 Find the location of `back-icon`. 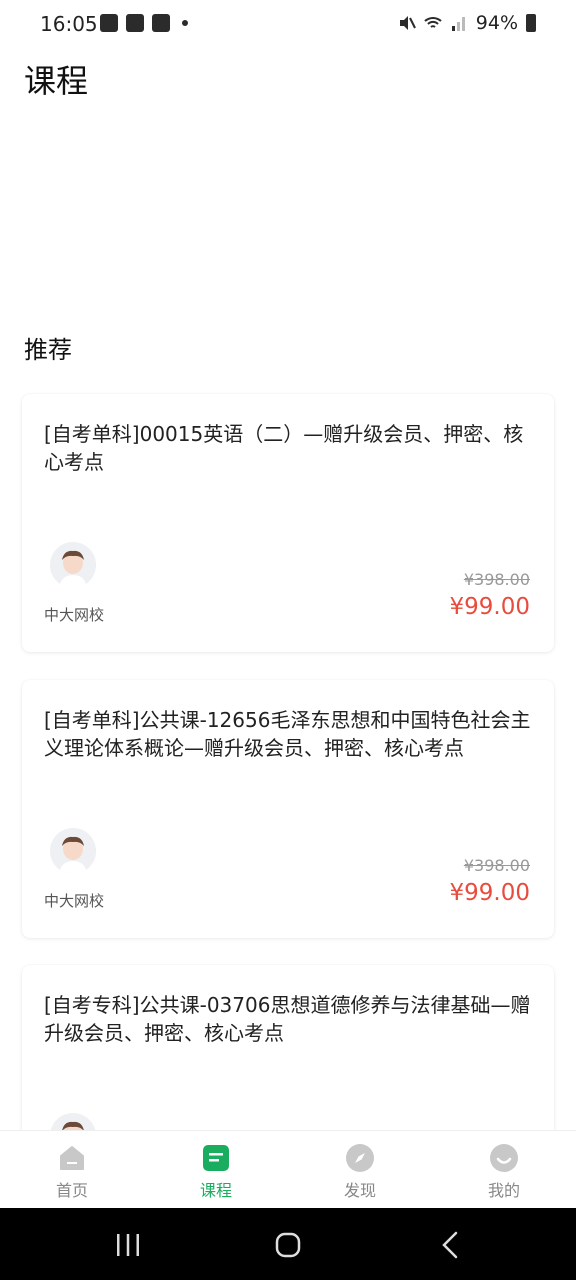

back-icon is located at coordinates (450, 1245).